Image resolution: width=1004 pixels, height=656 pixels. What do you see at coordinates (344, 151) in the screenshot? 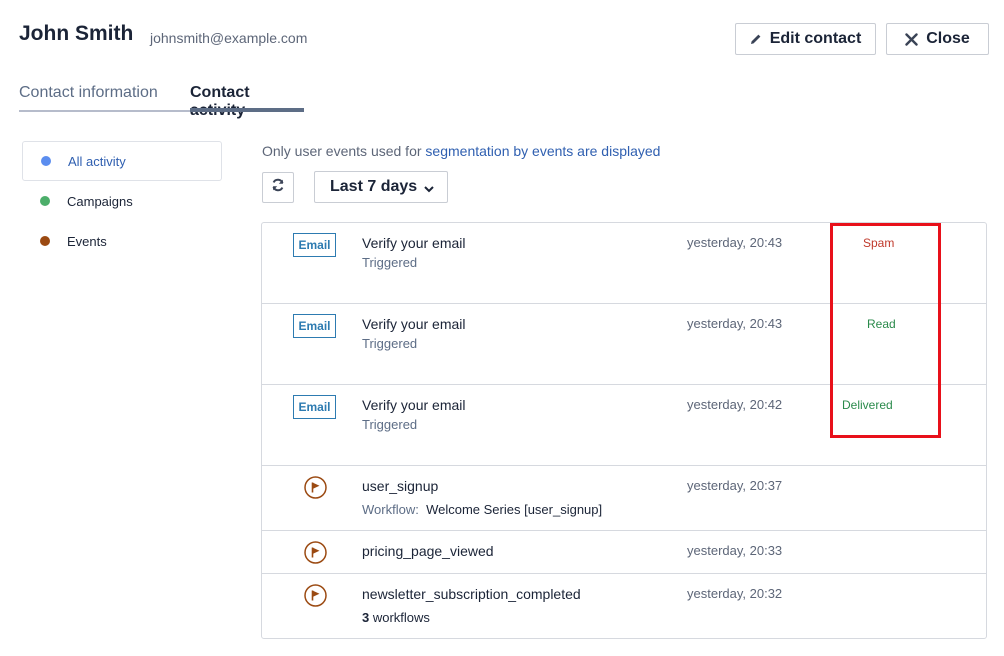
I see `events-note-text: Only user events used for` at bounding box center [344, 151].